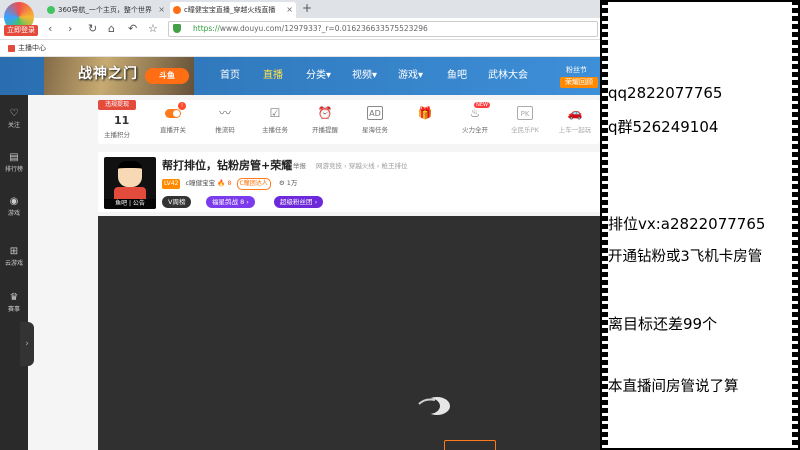 Image resolution: width=800 pixels, height=450 pixels. Describe the element at coordinates (230, 10) in the screenshot. I see `tab-label: c瞳健宝宝直播_穿越火线直播` at that location.